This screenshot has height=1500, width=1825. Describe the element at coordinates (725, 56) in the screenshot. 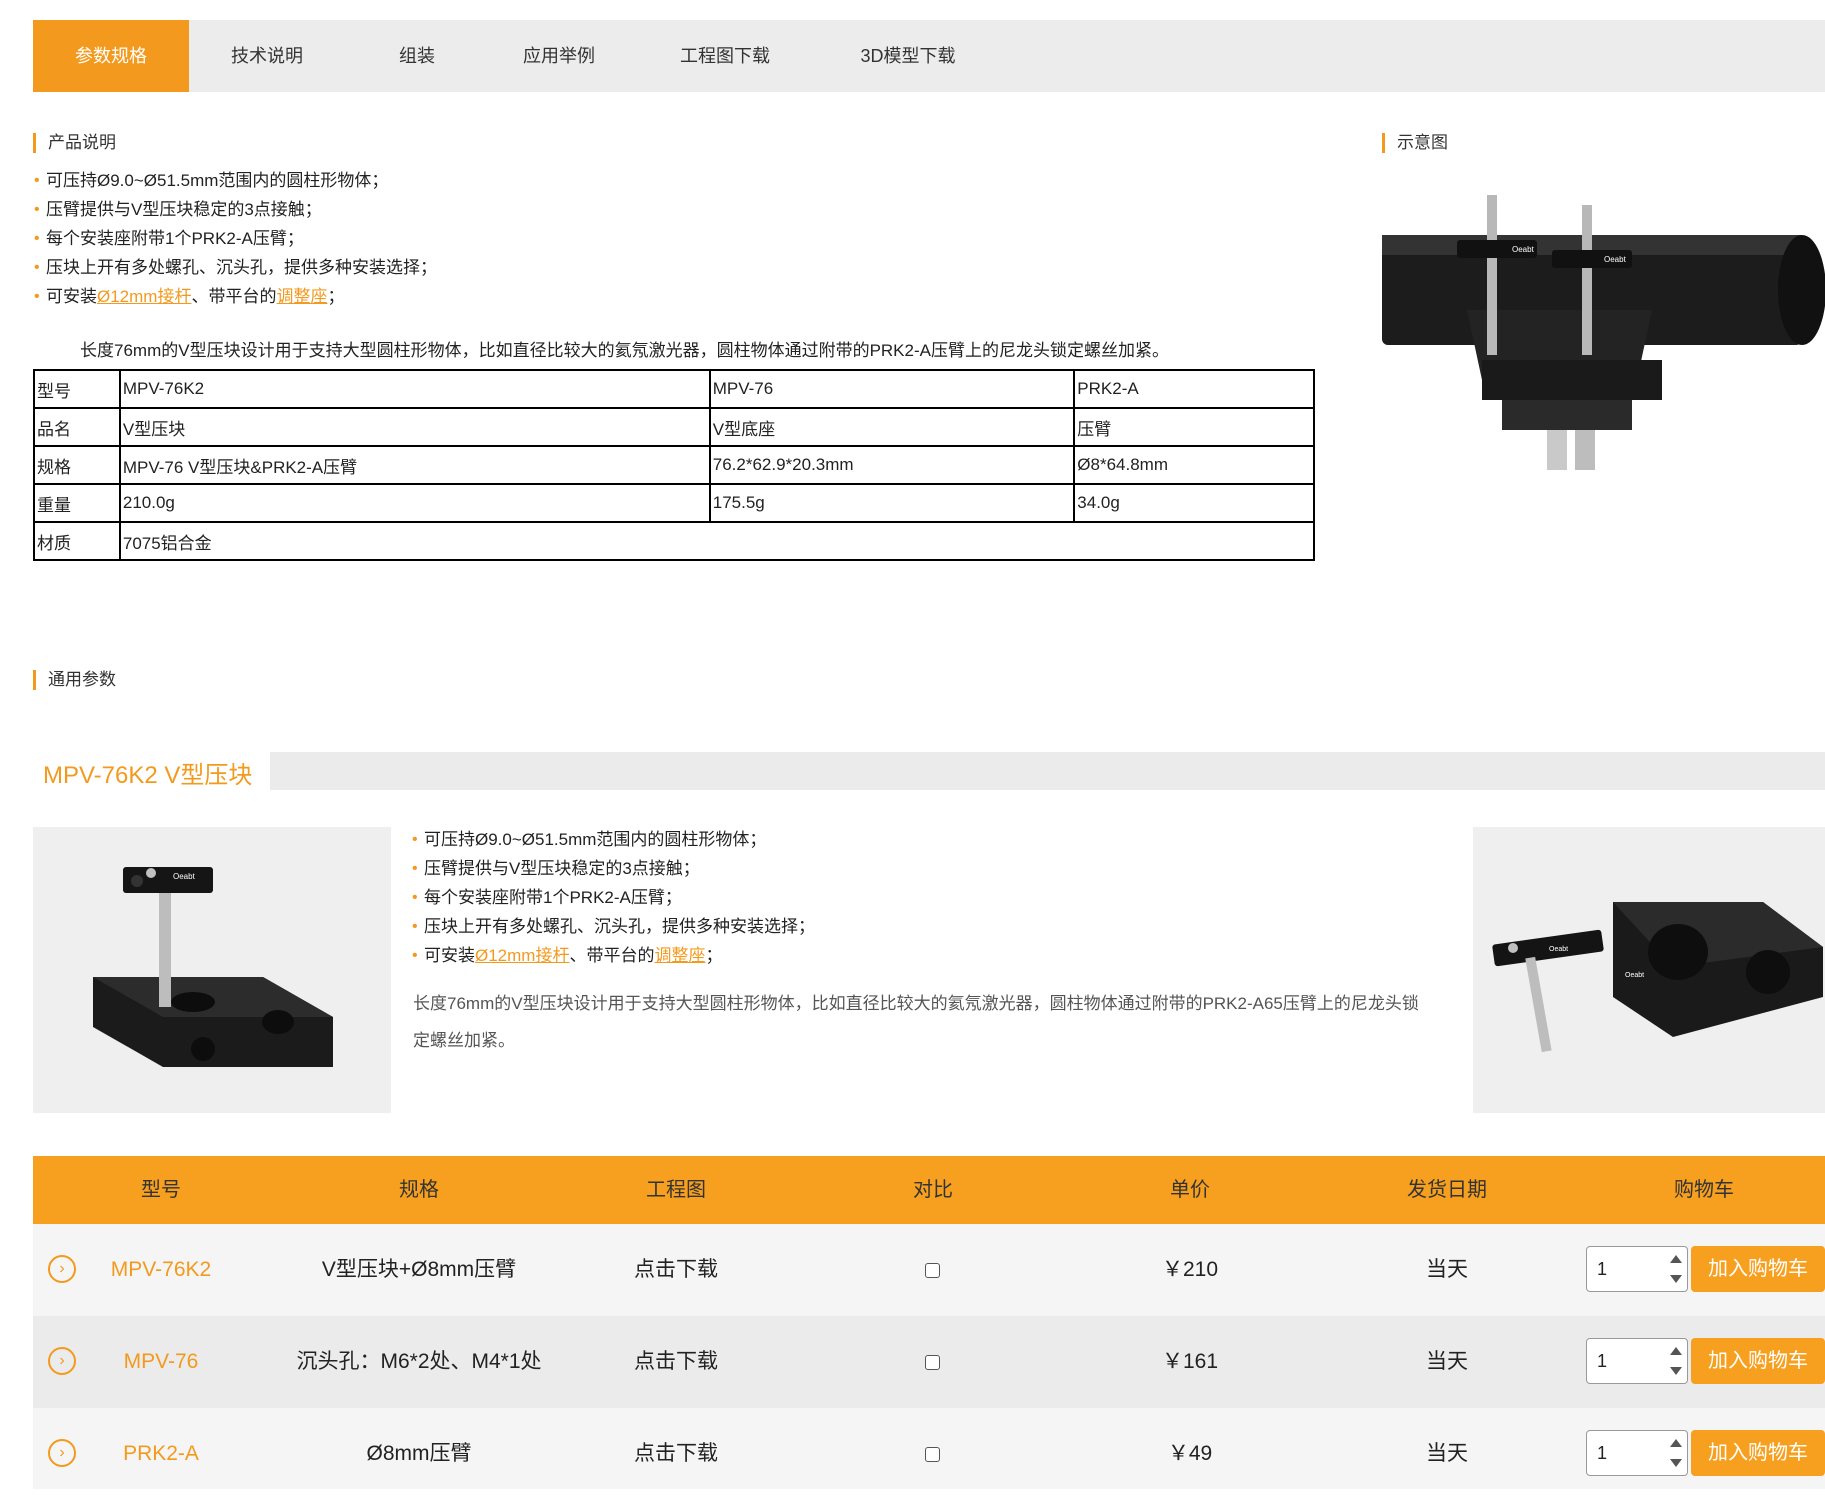

I see `tab-drawing-download: 工程图下载` at that location.